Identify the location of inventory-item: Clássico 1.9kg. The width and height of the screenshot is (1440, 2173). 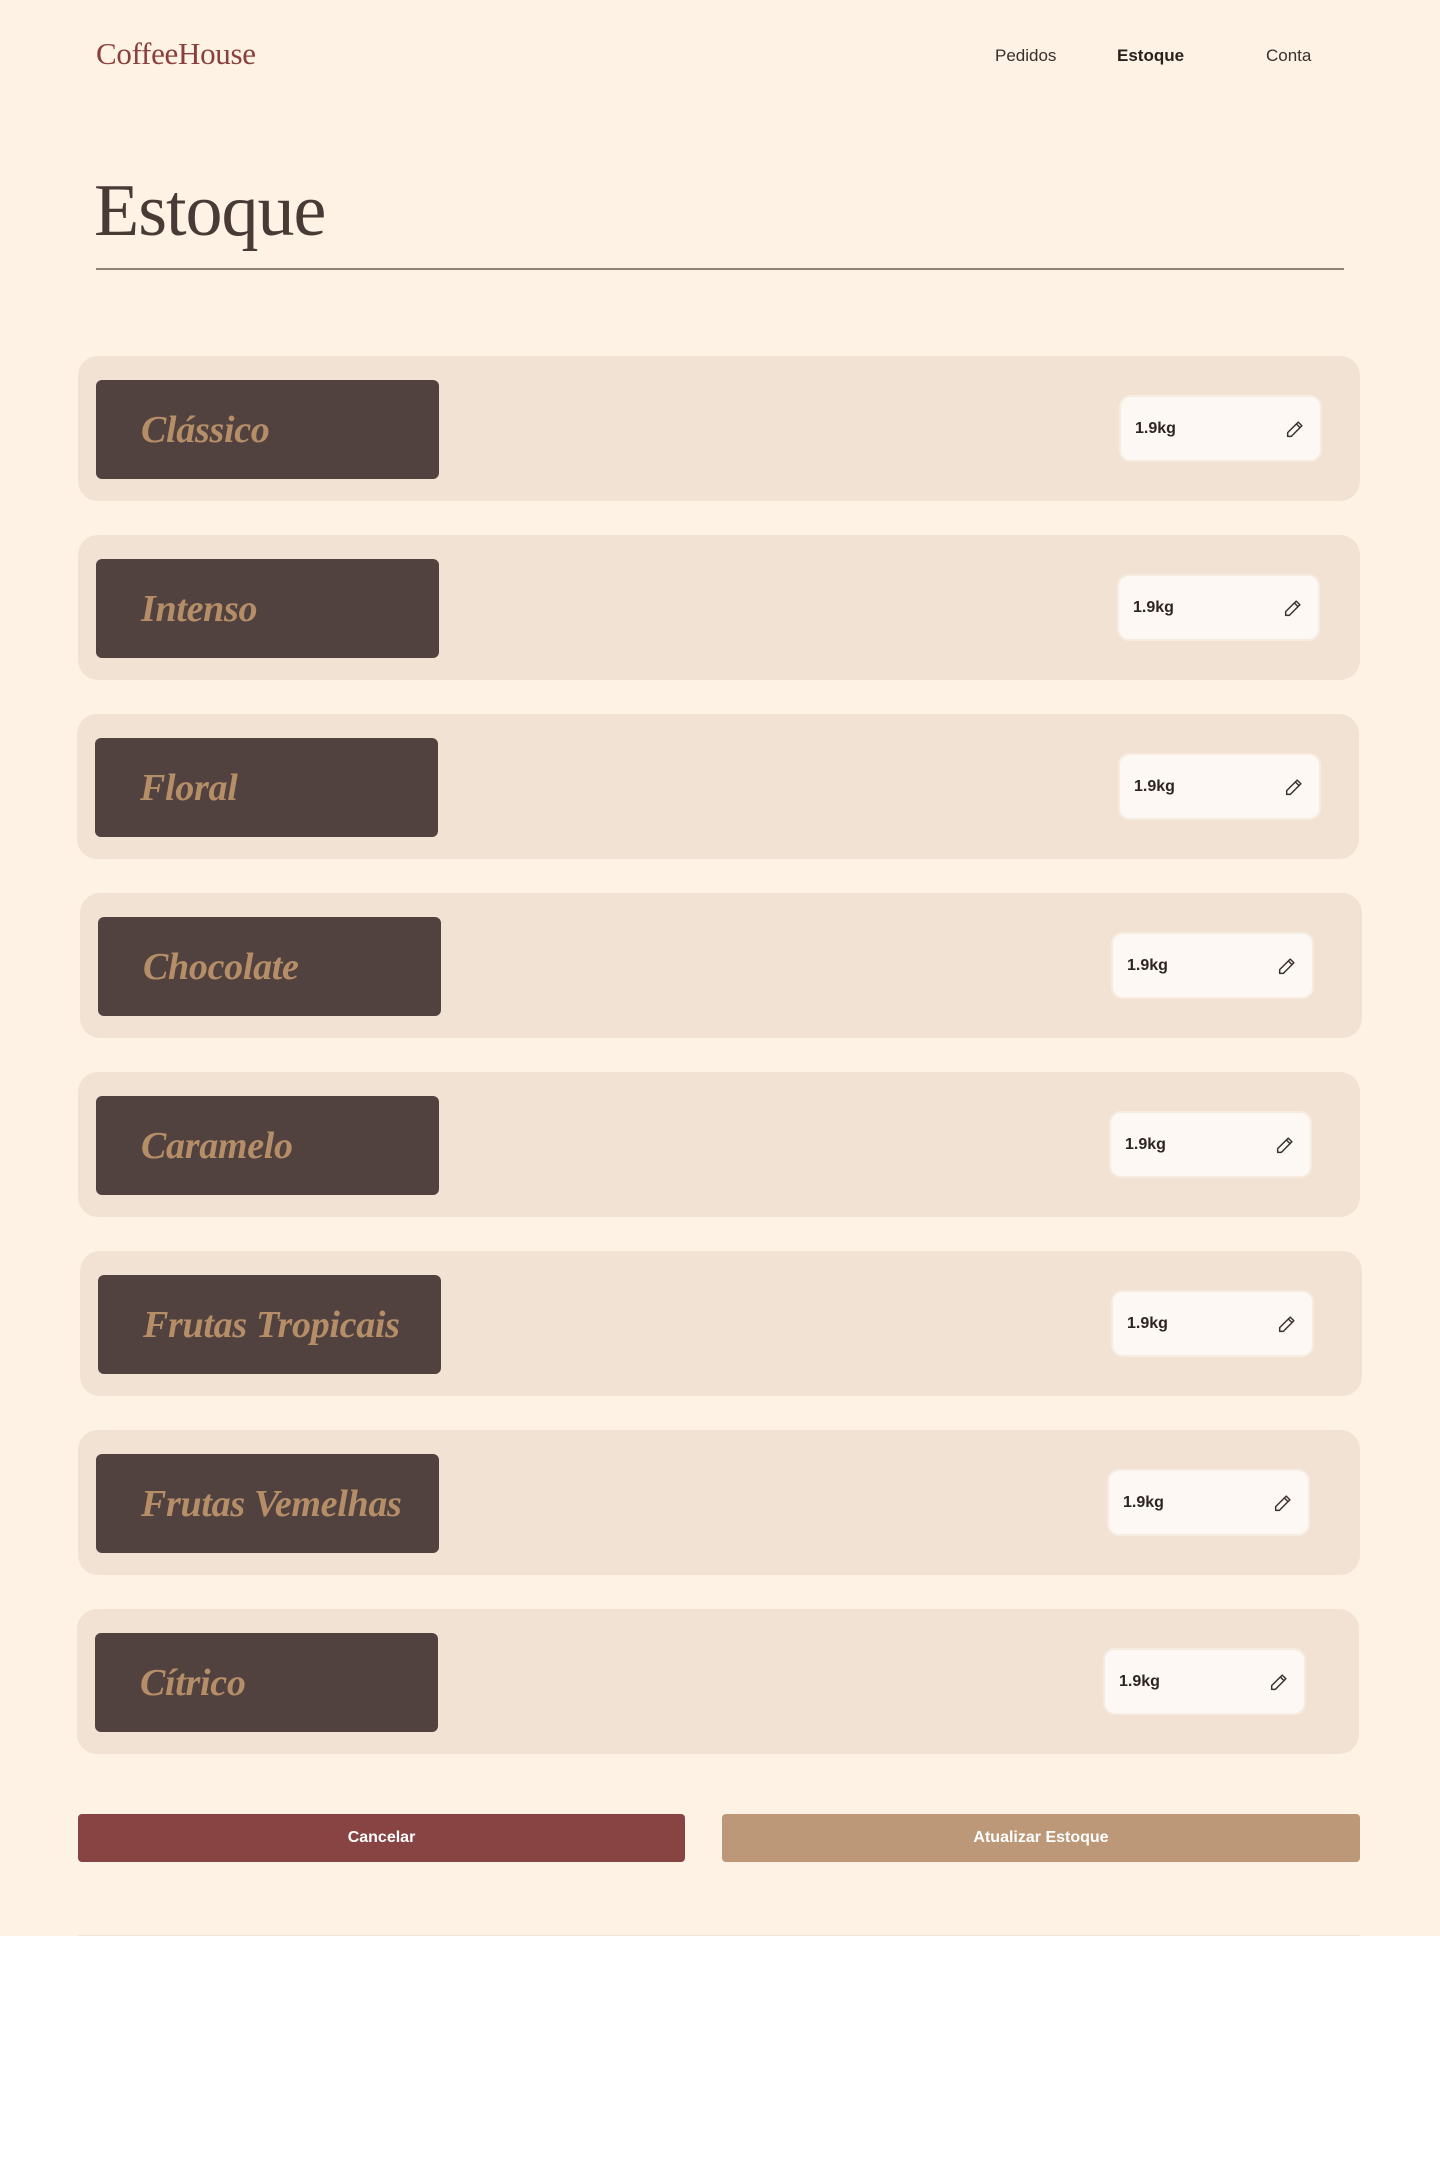
(719, 428).